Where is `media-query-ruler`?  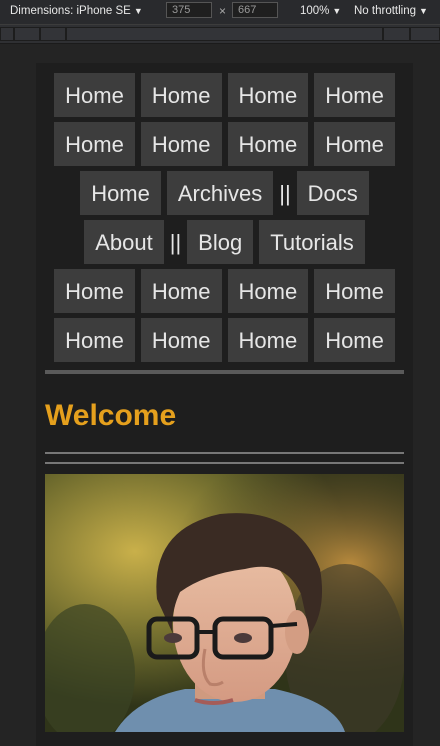 media-query-ruler is located at coordinates (220, 34).